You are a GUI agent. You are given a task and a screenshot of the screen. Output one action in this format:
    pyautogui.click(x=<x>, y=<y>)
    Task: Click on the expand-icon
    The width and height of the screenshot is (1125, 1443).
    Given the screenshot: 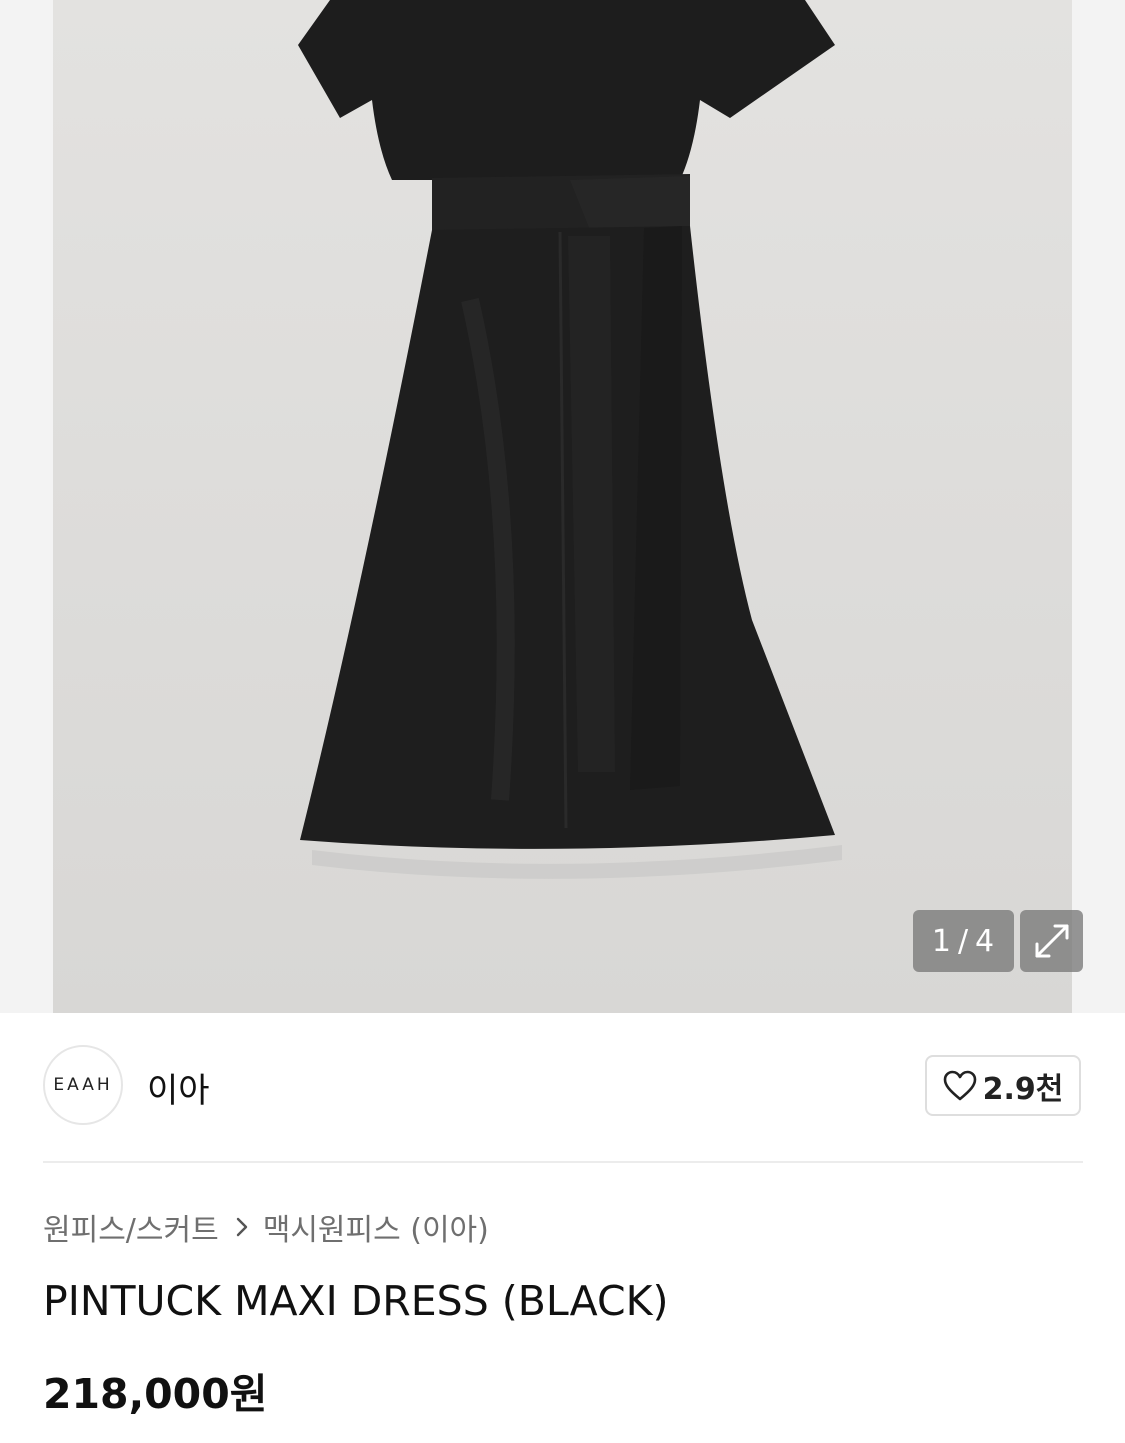 What is the action you would take?
    pyautogui.click(x=1051, y=941)
    